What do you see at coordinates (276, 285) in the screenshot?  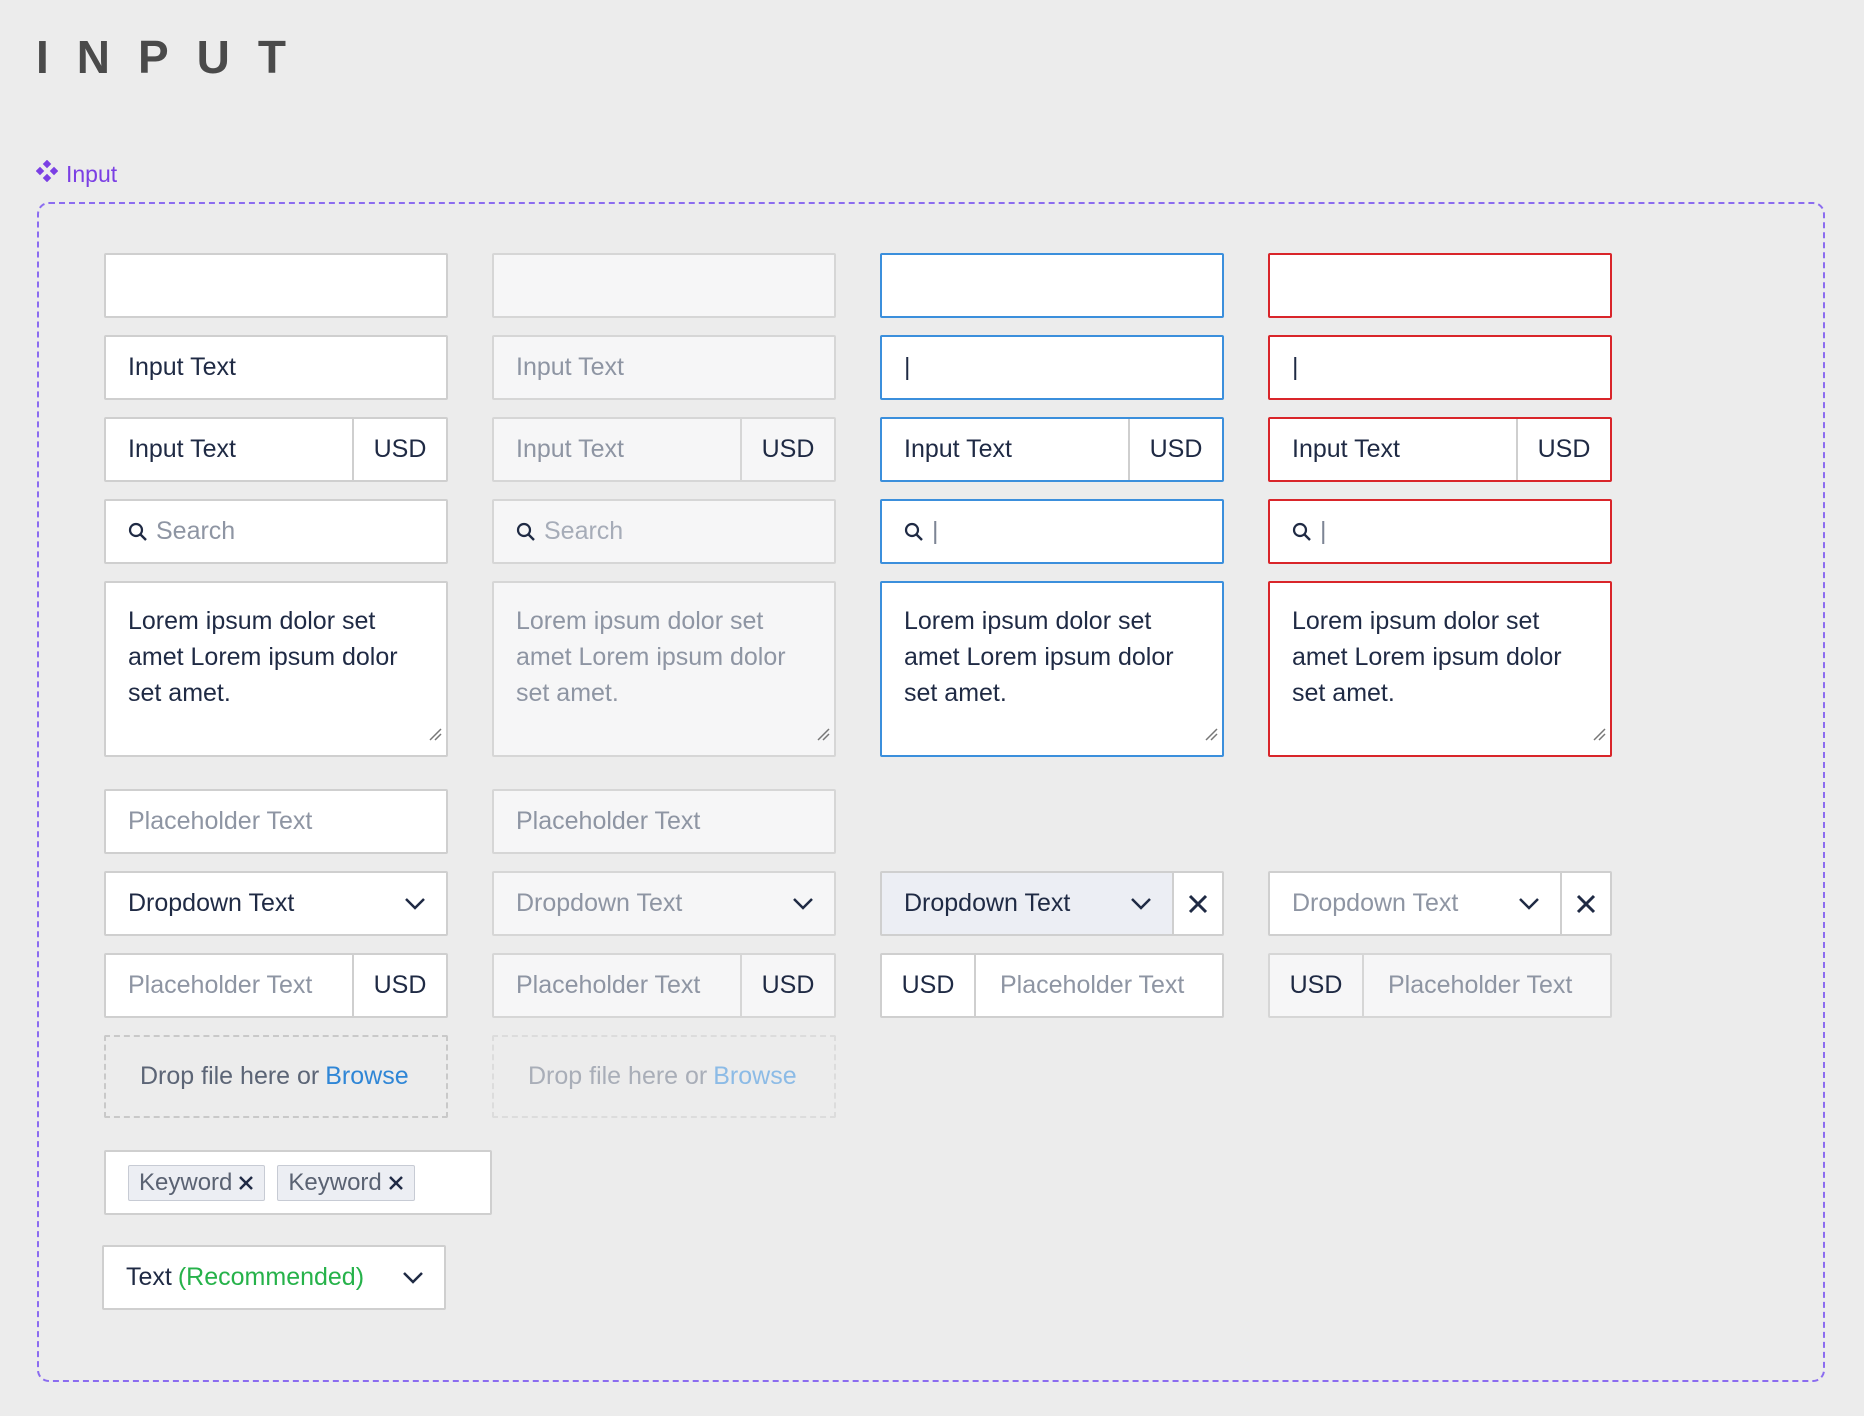 I see `empty-input-default` at bounding box center [276, 285].